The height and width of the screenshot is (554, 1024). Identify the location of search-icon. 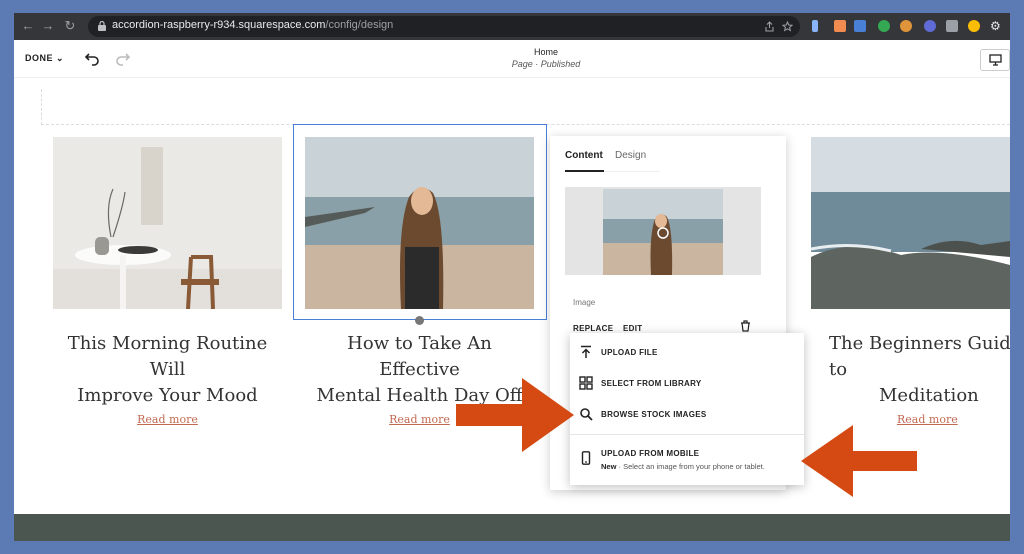
(586, 414).